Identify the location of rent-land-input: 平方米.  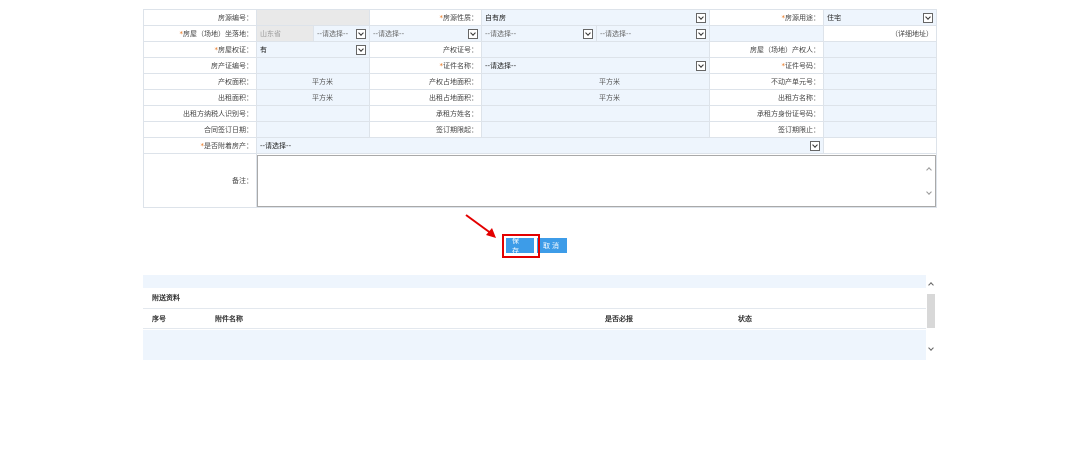
(595, 97).